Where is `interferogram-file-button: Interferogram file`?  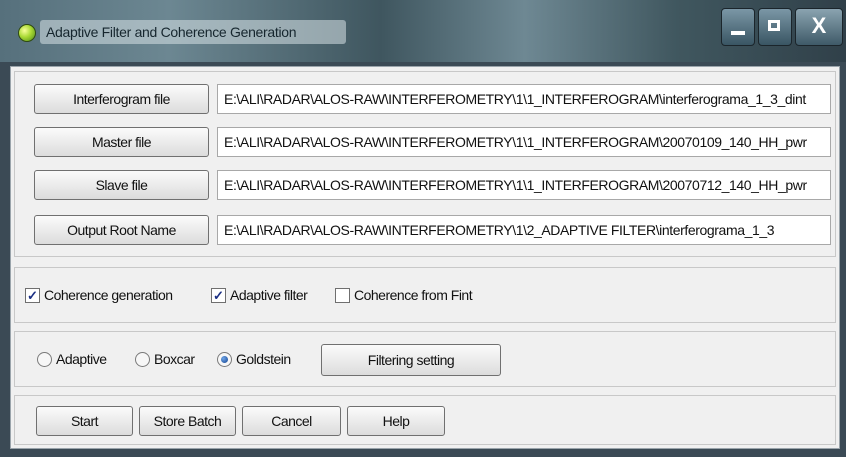 interferogram-file-button: Interferogram file is located at coordinates (121, 99).